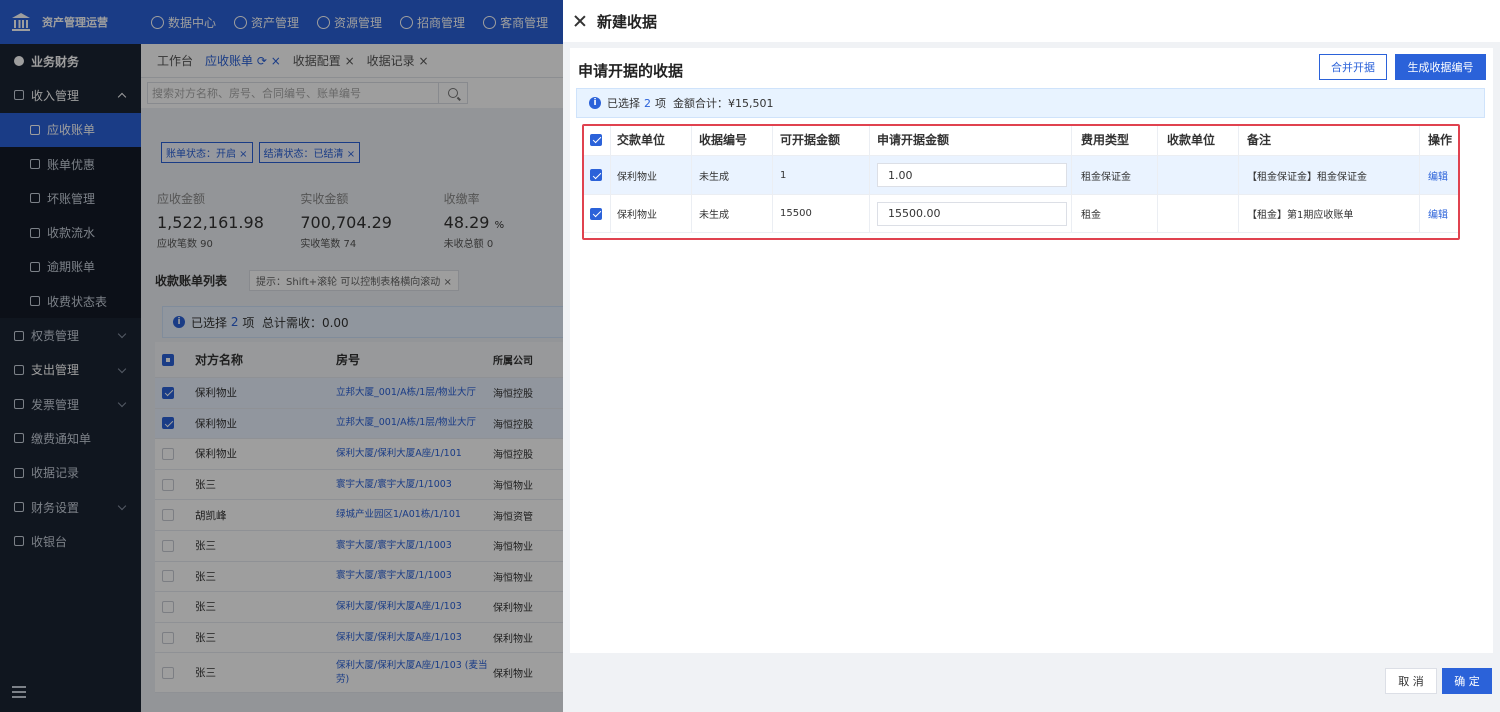 This screenshot has width=1500, height=712. What do you see at coordinates (1021, 182) in the screenshot?
I see `highlight-box` at bounding box center [1021, 182].